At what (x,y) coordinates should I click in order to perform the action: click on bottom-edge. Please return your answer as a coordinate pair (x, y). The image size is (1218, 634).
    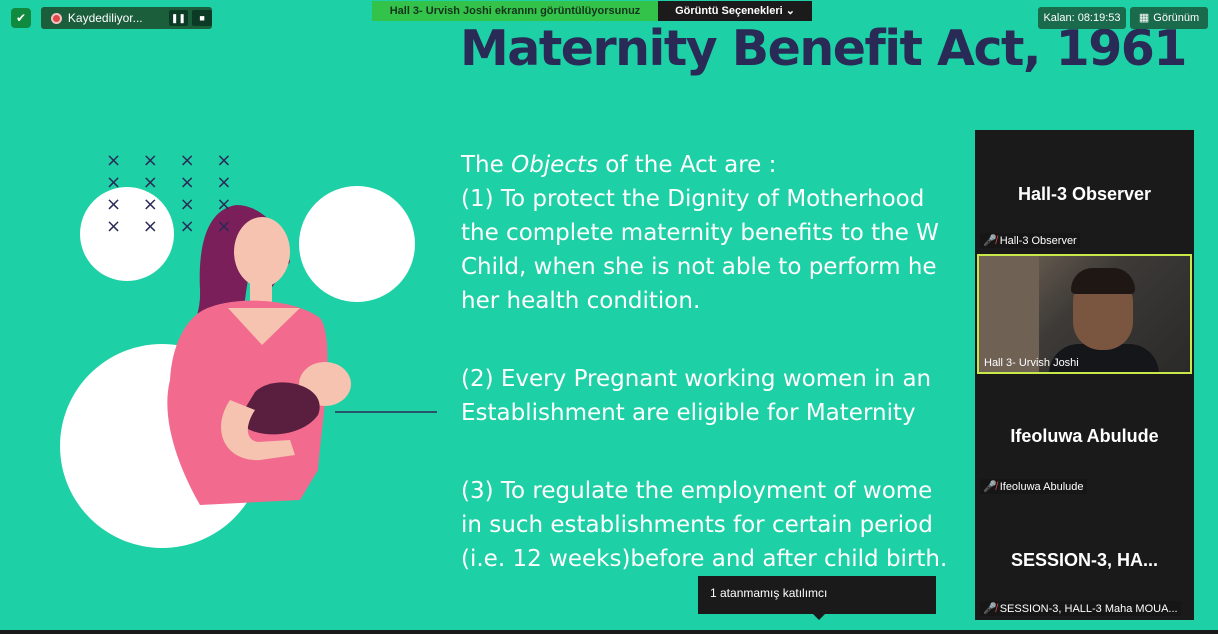
    Looking at the image, I should click on (609, 632).